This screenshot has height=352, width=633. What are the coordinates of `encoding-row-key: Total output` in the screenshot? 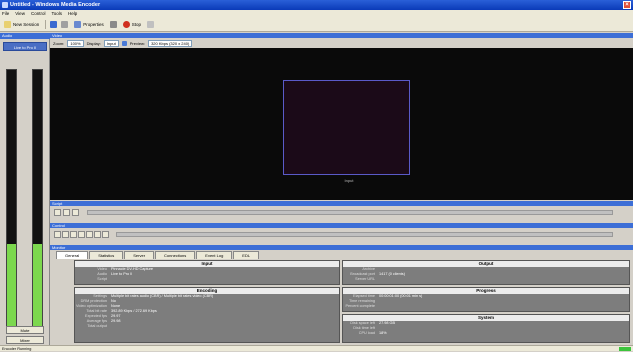 It's located at (97, 326).